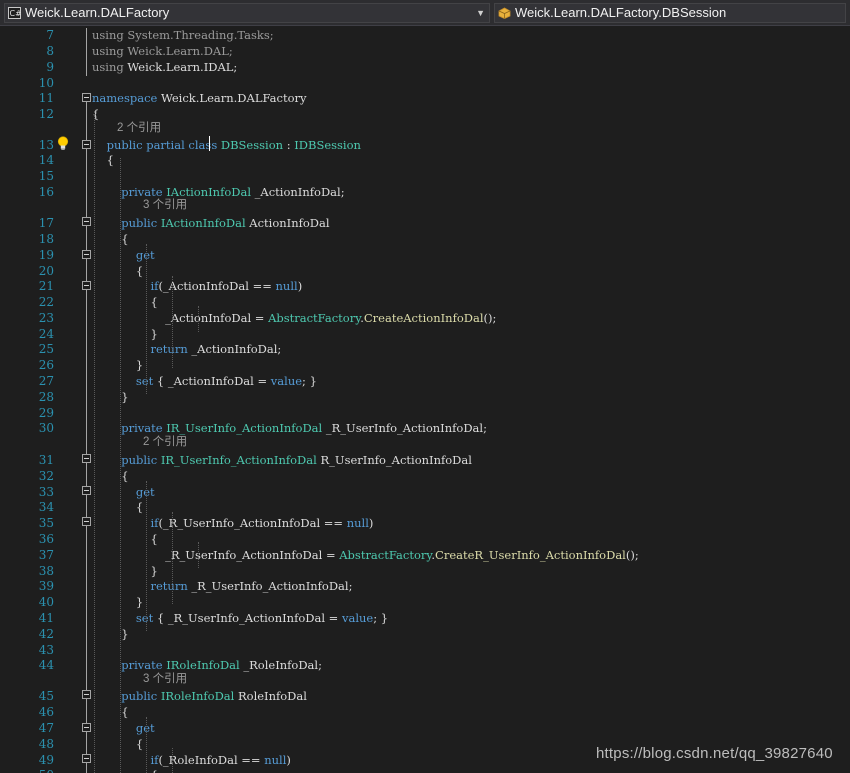  What do you see at coordinates (480, 13) in the screenshot?
I see `chevron-down-icon: ▼` at bounding box center [480, 13].